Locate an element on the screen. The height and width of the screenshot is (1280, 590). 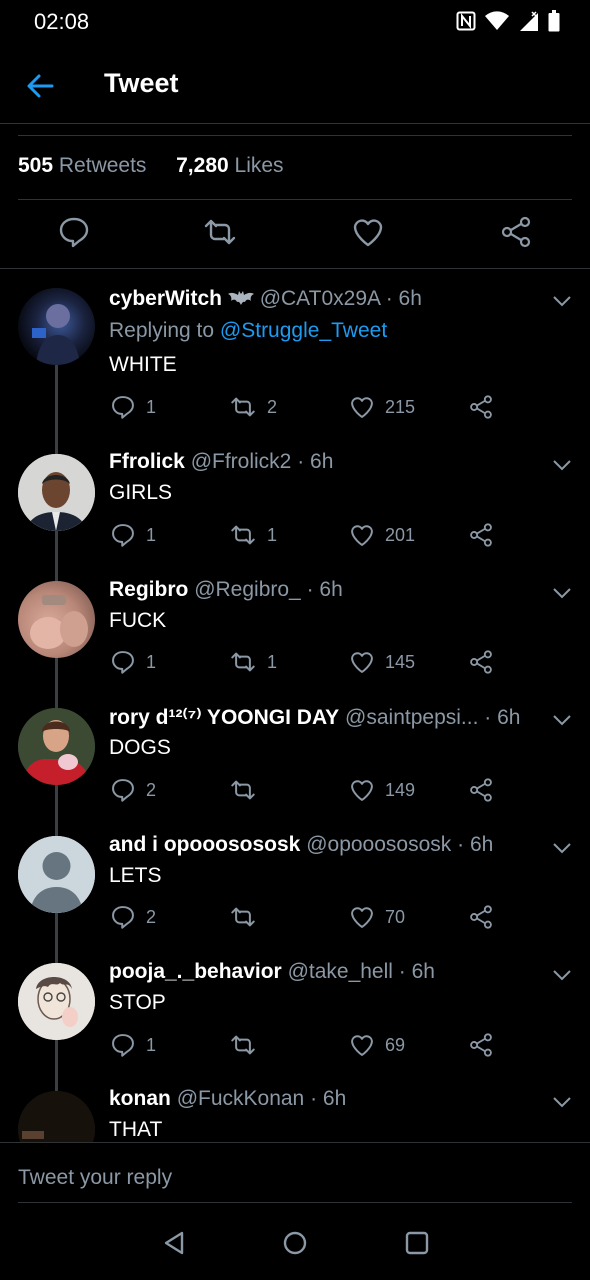
likes-stat: 7,280 Likes is located at coordinates (229, 165).